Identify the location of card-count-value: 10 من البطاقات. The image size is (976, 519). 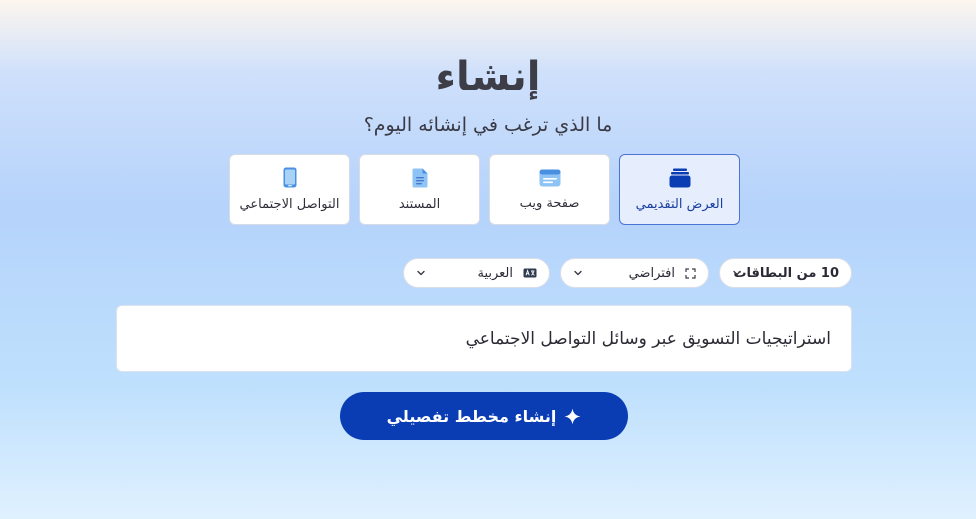
(786, 273).